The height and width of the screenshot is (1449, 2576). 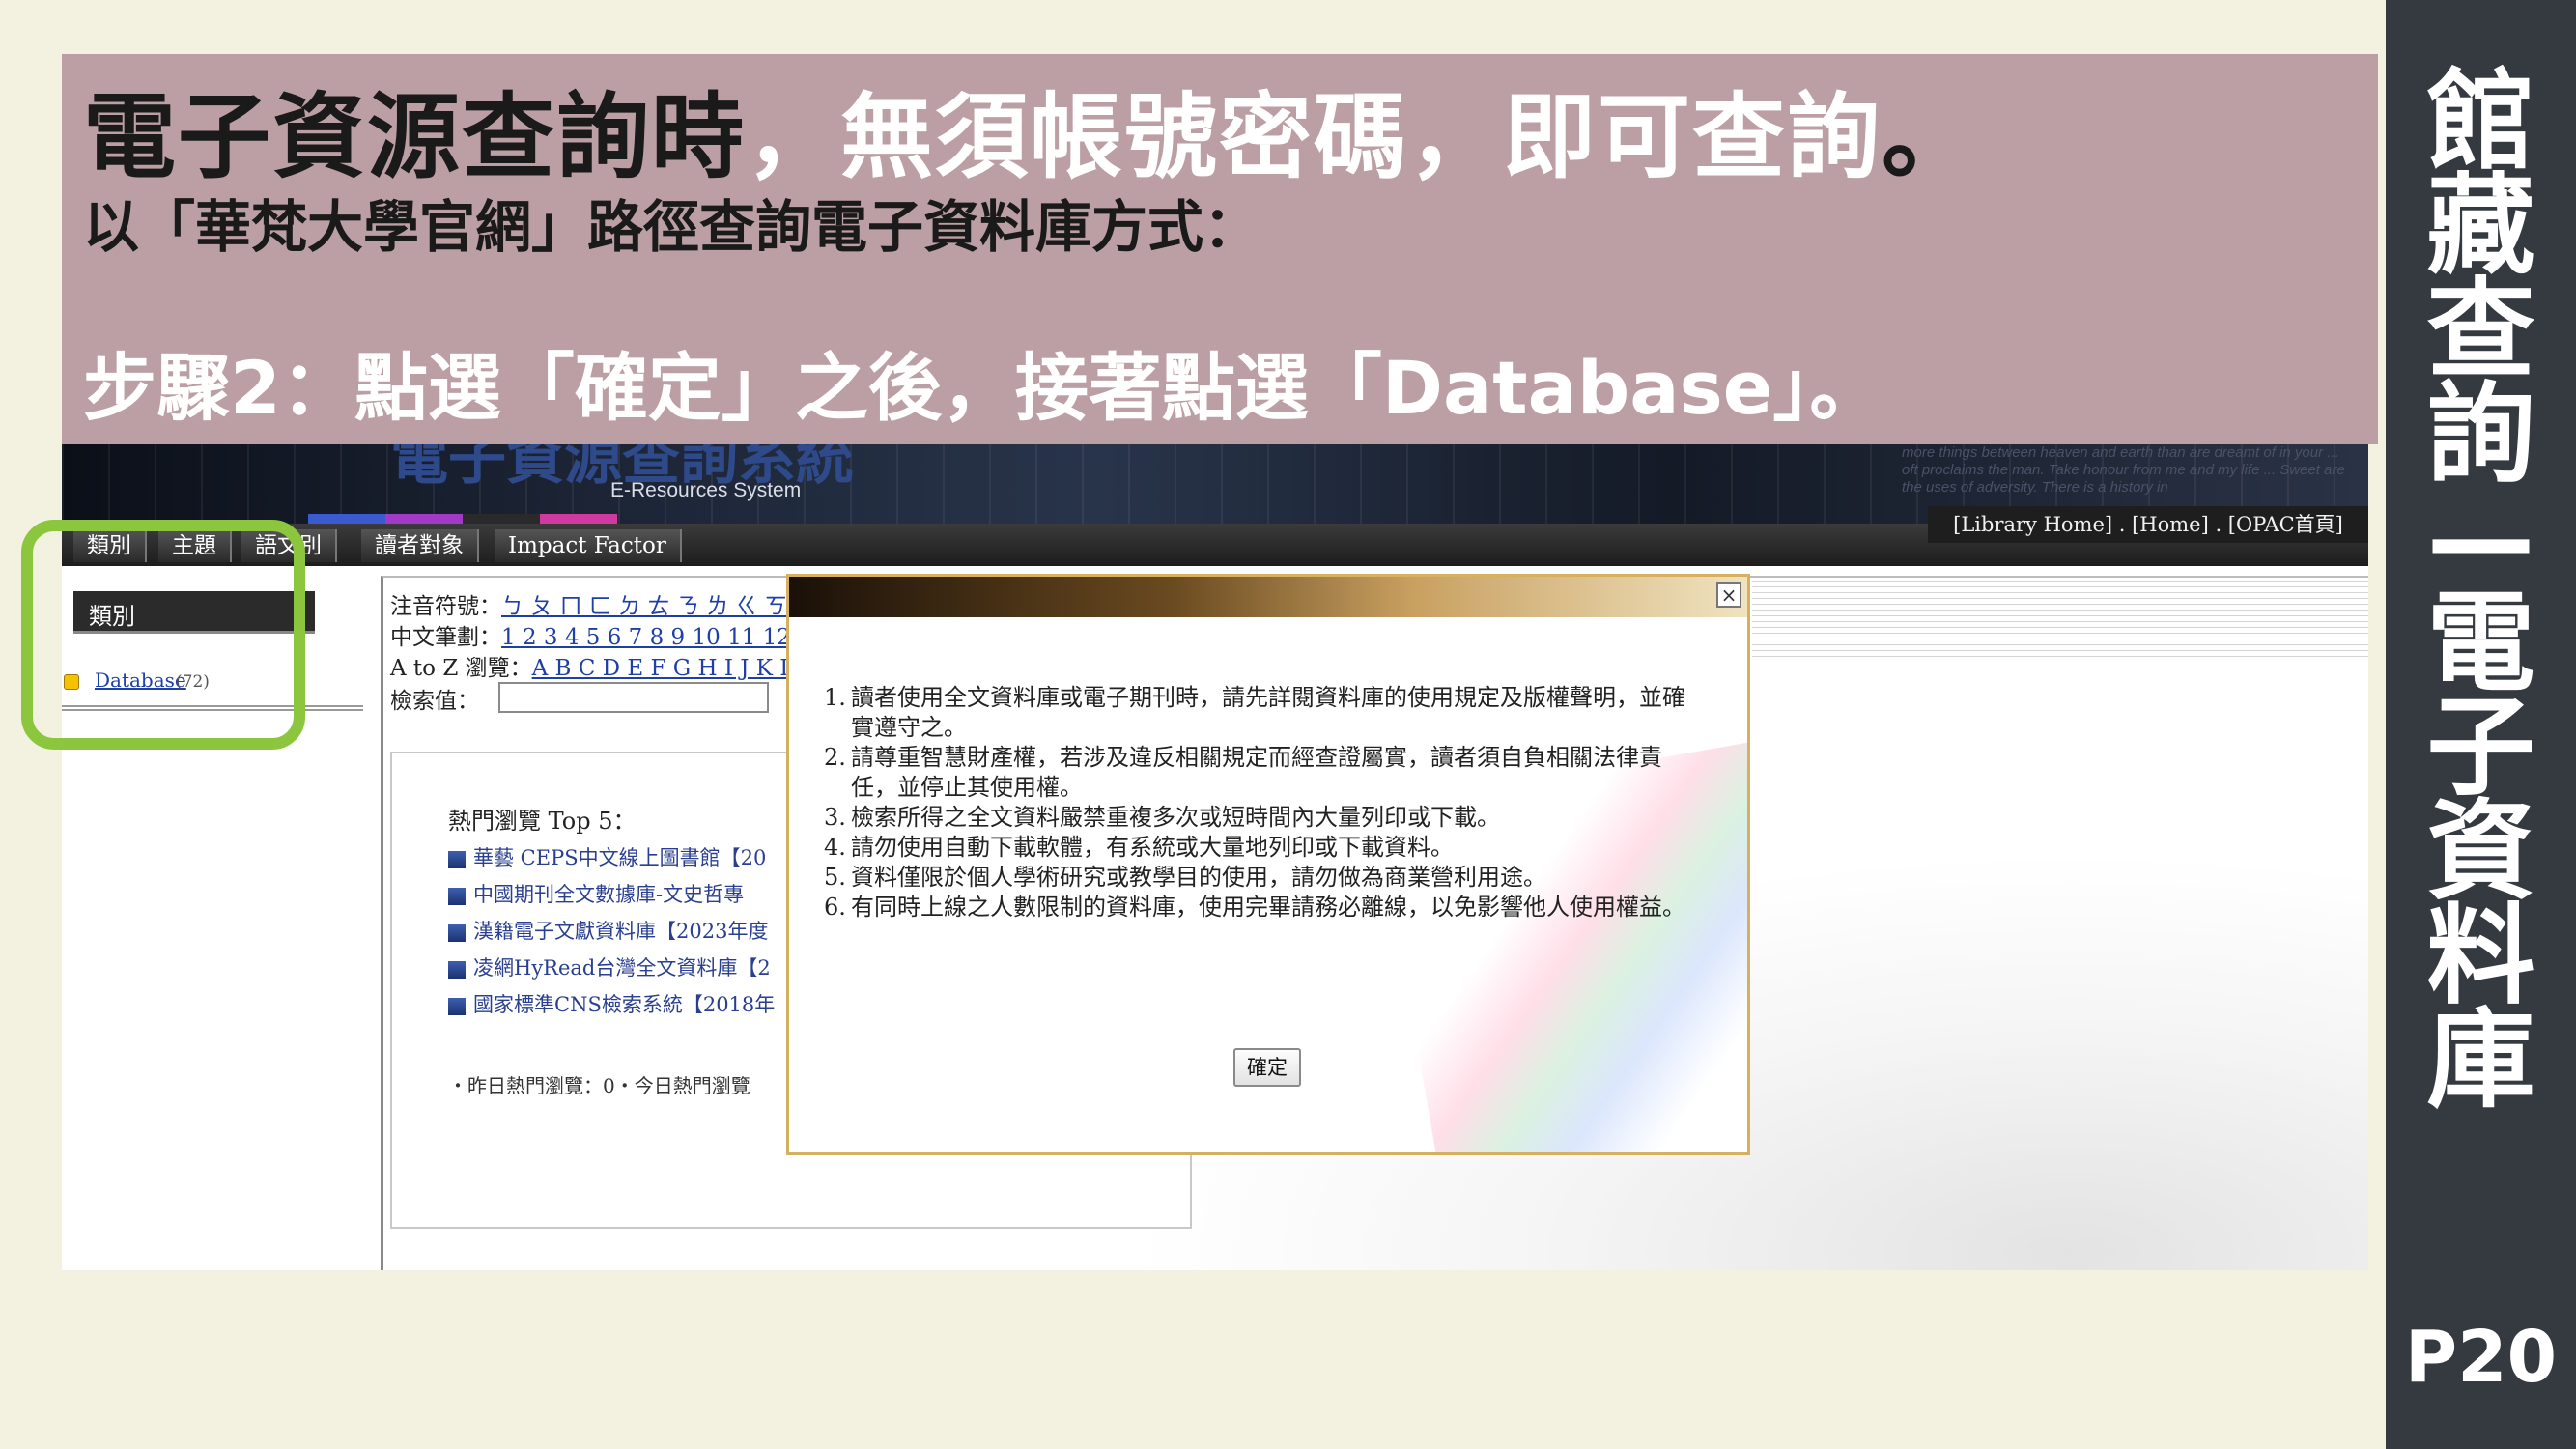 I want to click on terms-item-number: 2., so click(x=835, y=757).